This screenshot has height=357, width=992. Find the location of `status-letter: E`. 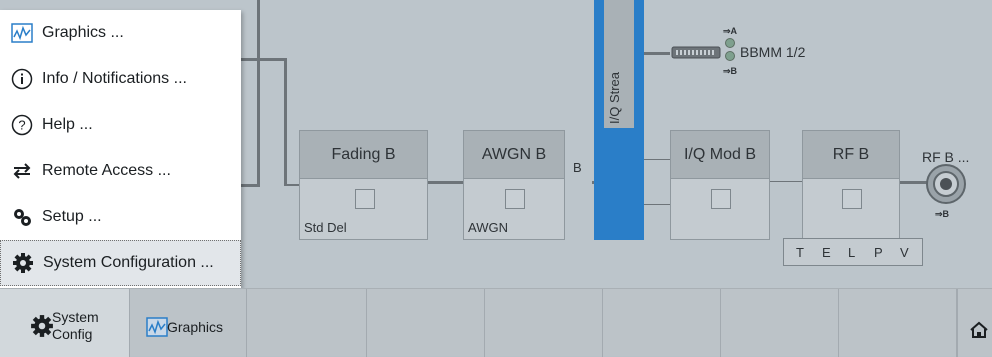

status-letter: E is located at coordinates (826, 252).